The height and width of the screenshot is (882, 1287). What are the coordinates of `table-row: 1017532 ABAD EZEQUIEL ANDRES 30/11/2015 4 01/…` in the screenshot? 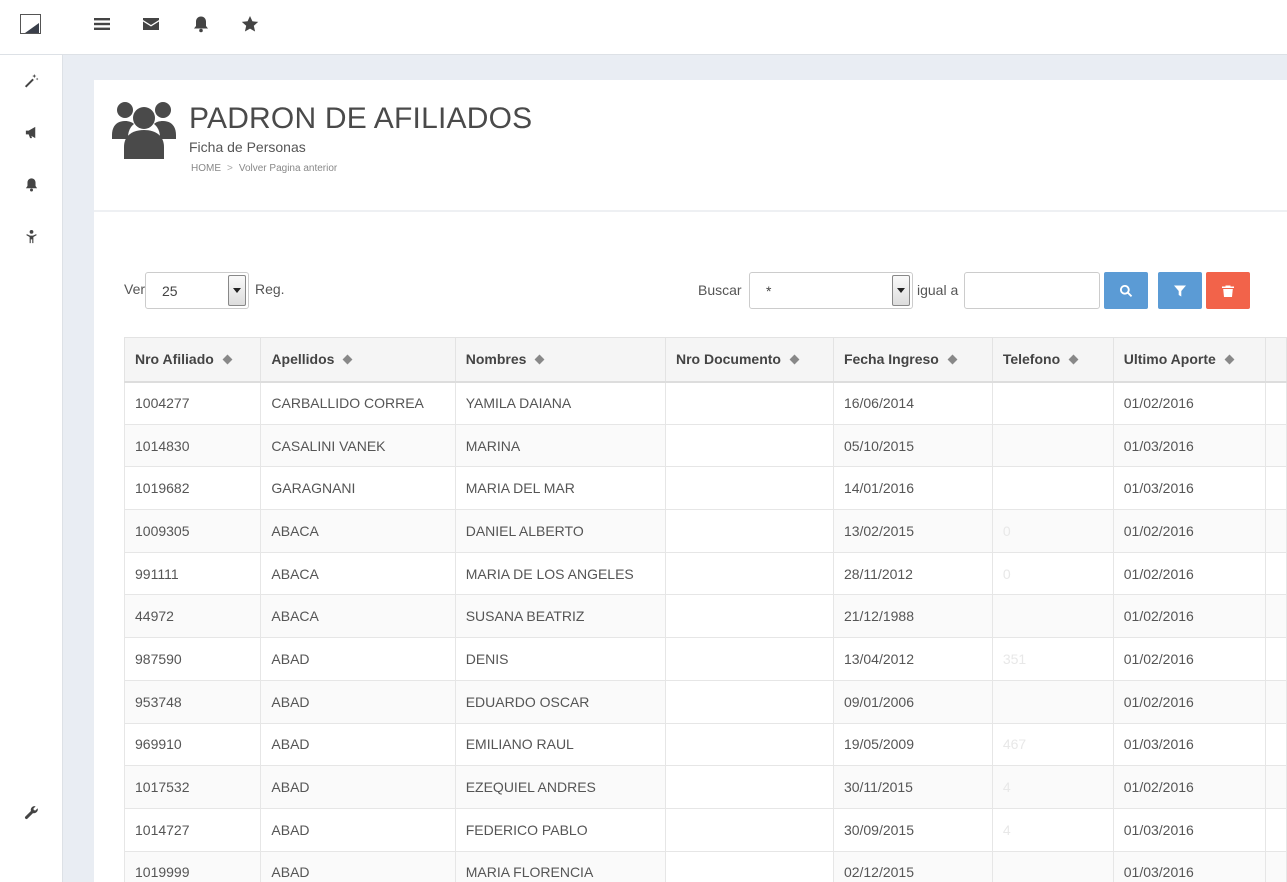 It's located at (705, 787).